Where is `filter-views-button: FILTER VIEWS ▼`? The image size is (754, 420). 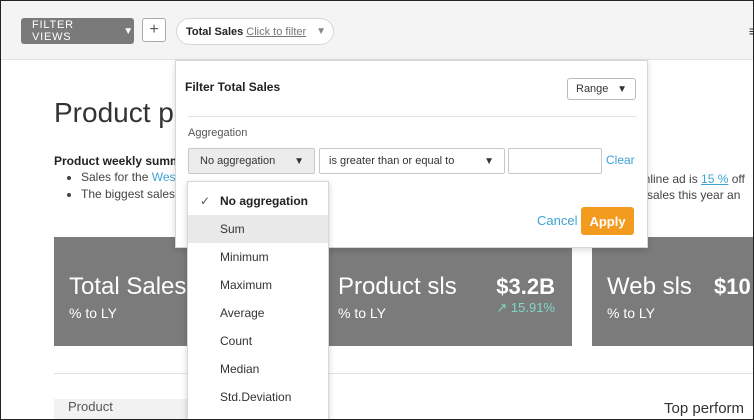 filter-views-button: FILTER VIEWS ▼ is located at coordinates (77, 31).